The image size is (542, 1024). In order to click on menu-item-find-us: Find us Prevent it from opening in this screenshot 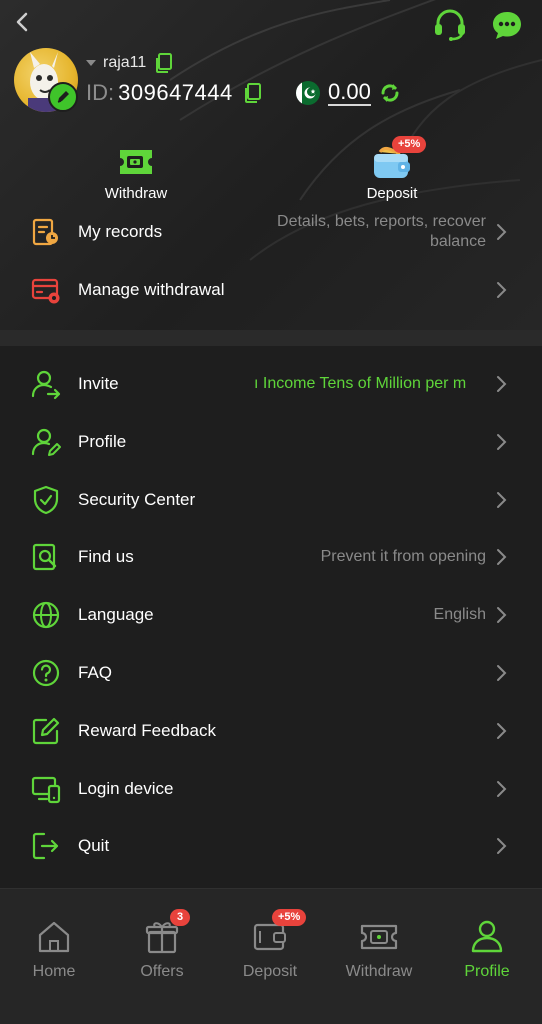, I will do `click(271, 557)`.